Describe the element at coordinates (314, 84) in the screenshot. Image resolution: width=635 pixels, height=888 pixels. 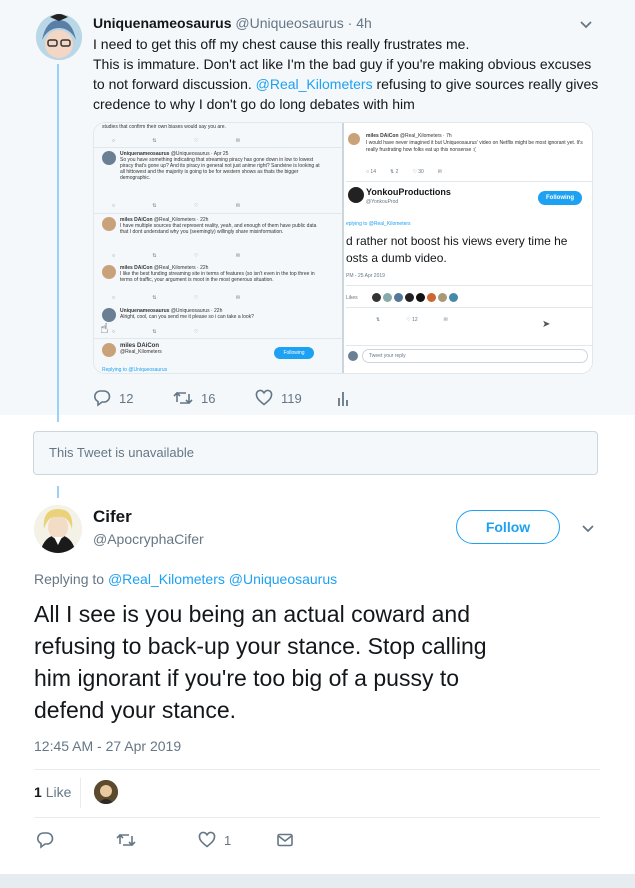
I see `mention-link: @Real_Kilometers` at that location.